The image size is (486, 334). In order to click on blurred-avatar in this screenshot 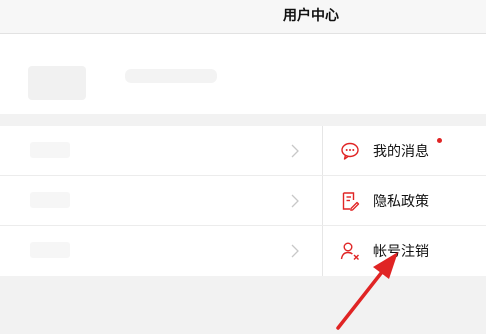, I will do `click(57, 83)`.